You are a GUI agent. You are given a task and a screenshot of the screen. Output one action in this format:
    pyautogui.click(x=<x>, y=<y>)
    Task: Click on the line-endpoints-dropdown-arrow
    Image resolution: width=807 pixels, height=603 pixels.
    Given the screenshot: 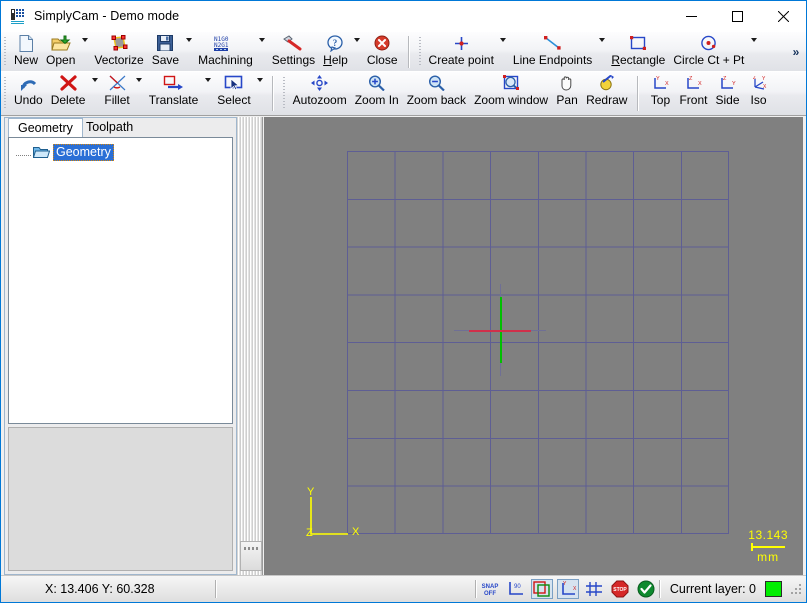 What is the action you would take?
    pyautogui.click(x=601, y=52)
    